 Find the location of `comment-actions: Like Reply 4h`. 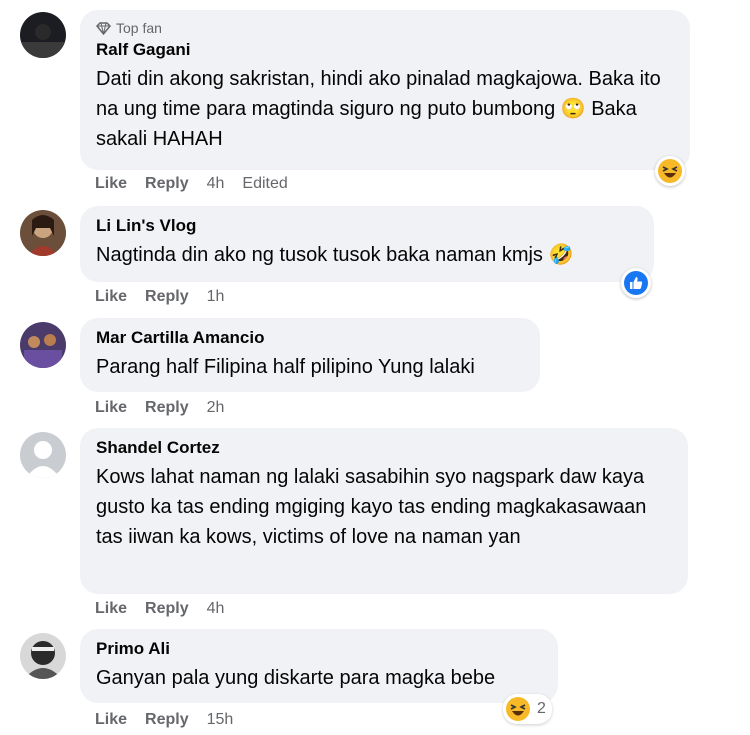

comment-actions: Like Reply 4h is located at coordinates (159, 609).